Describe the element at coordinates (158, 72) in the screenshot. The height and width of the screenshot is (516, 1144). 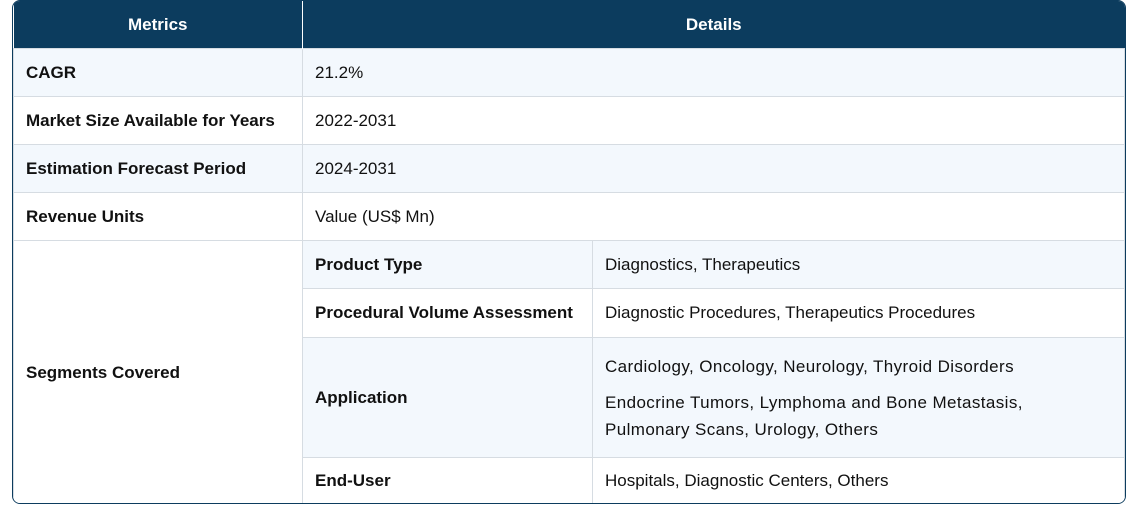
I see `row-label-cagr: CAGR` at that location.